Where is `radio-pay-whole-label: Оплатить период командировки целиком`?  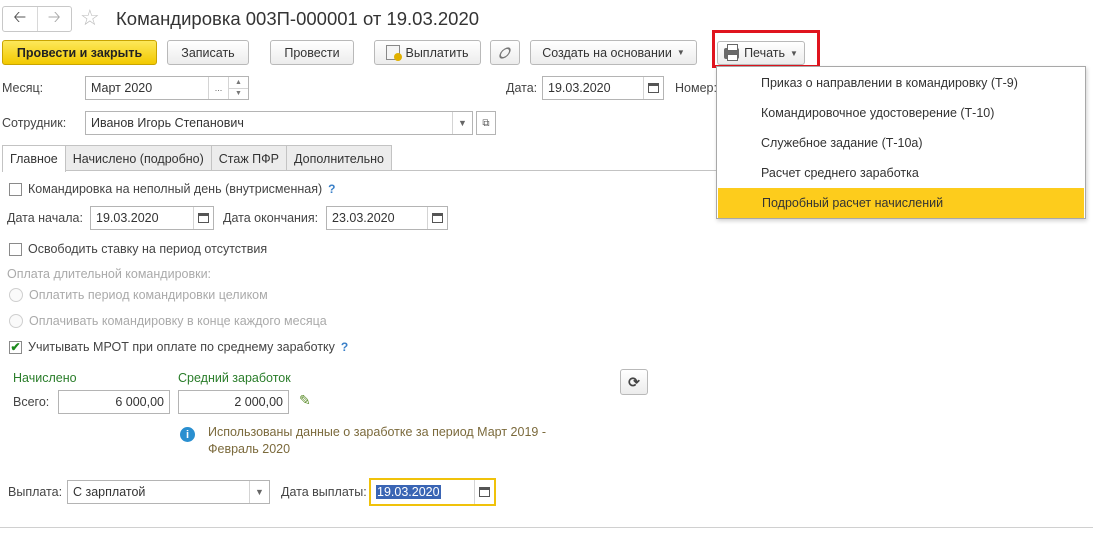
radio-pay-whole-label: Оплатить период командировки целиком is located at coordinates (148, 295).